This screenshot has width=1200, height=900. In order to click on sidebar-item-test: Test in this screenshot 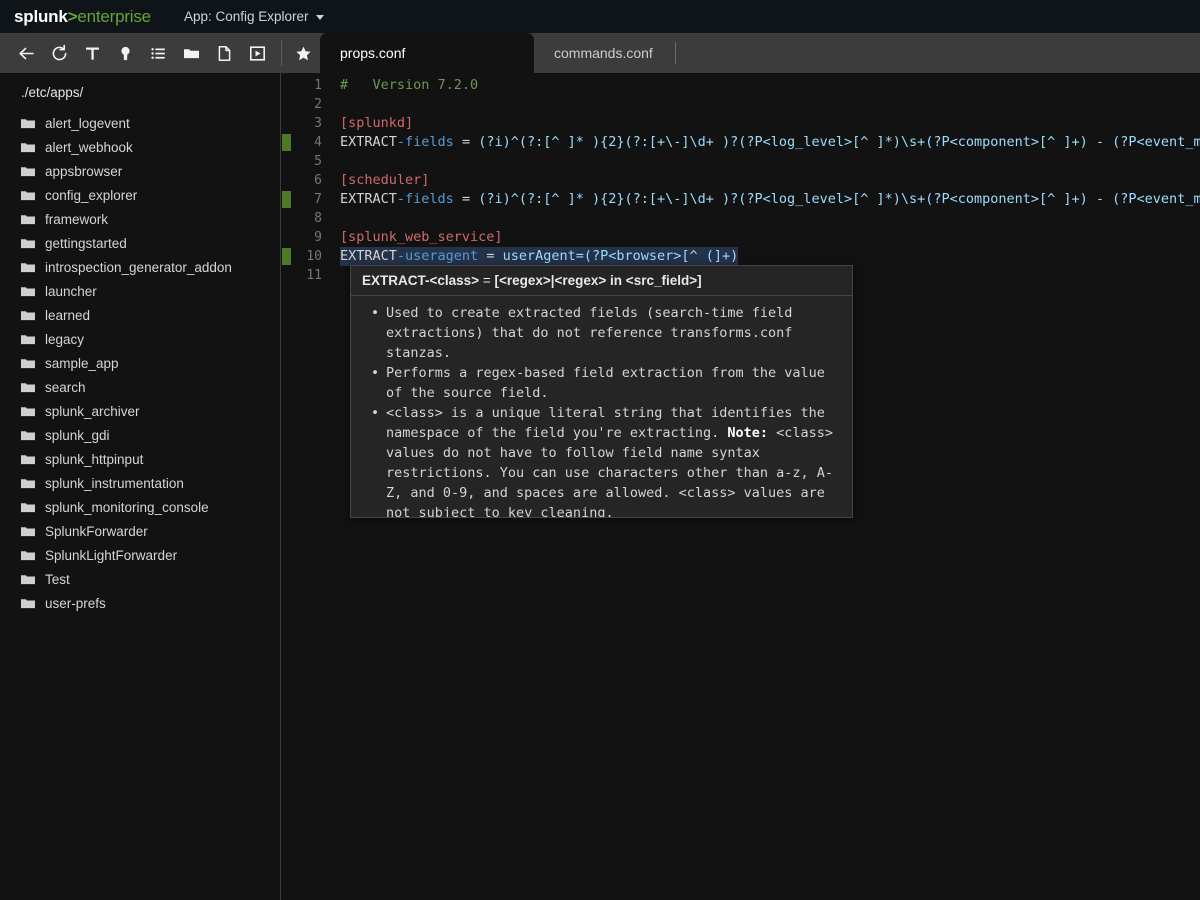, I will do `click(140, 579)`.